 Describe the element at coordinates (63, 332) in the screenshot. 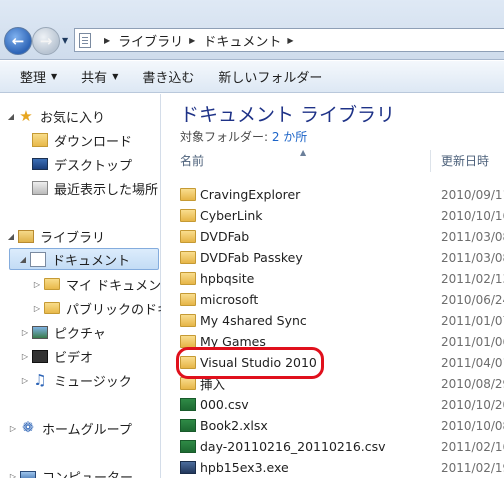

I see `nav-pictures: ▷ ピクチャ` at that location.